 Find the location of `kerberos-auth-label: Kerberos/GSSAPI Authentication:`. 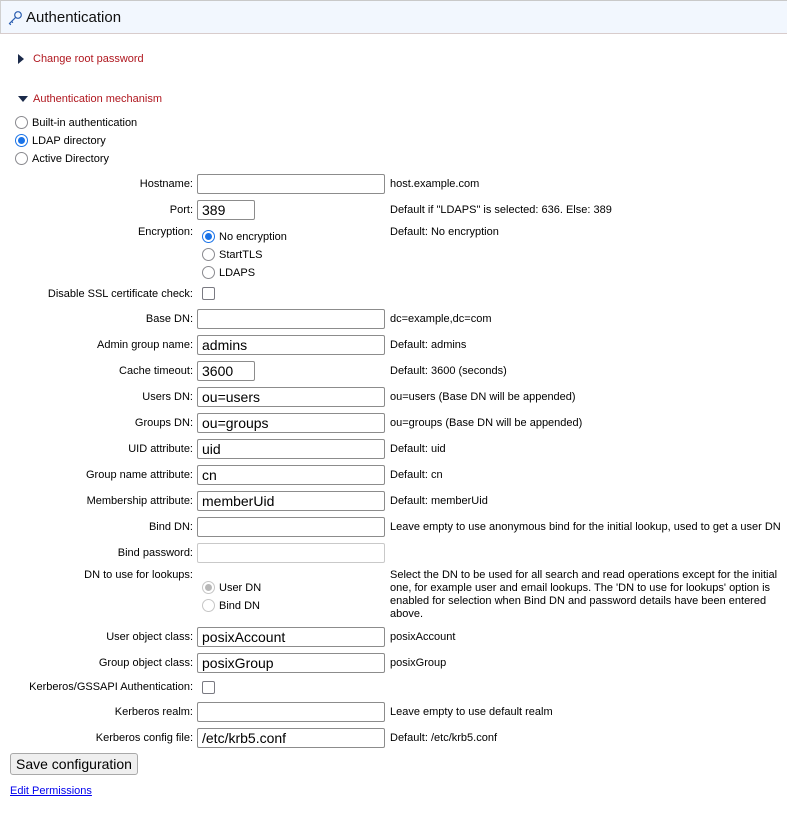

kerberos-auth-label: Kerberos/GSSAPI Authentication: is located at coordinates (111, 687).